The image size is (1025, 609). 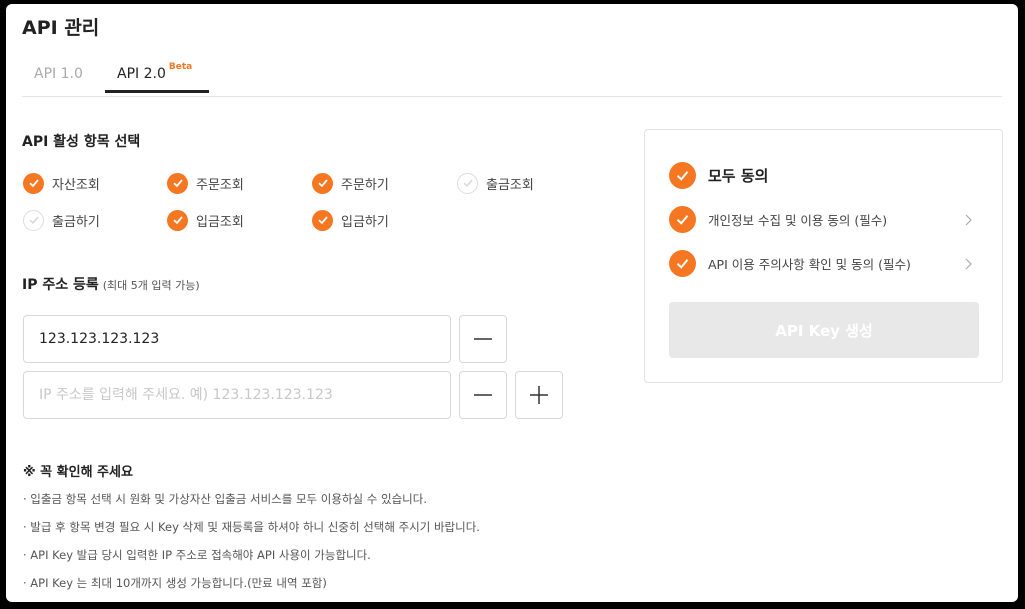 I want to click on api-item-label: 자산조회, so click(x=76, y=185).